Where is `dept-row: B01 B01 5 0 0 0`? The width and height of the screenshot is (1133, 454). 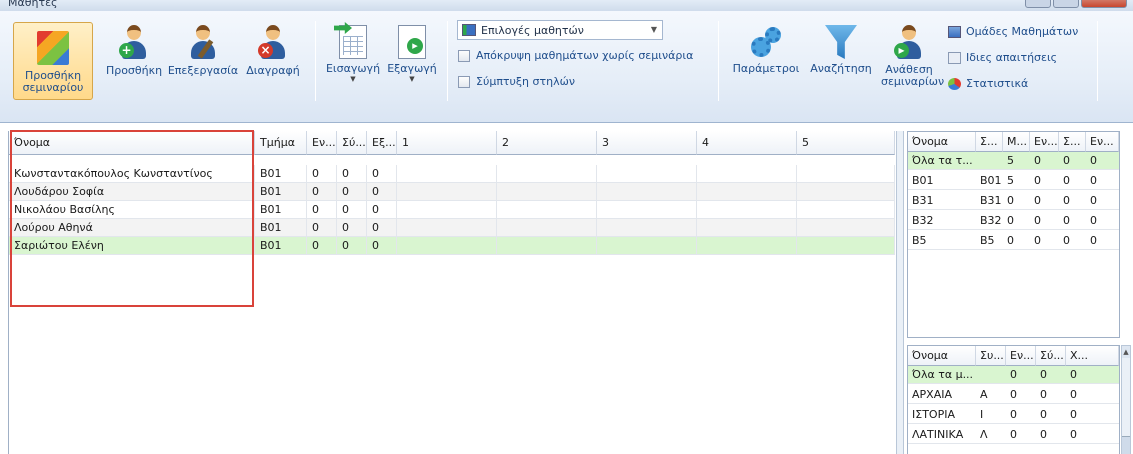
dept-row: B01 B01 5 0 0 0 is located at coordinates (1013, 181).